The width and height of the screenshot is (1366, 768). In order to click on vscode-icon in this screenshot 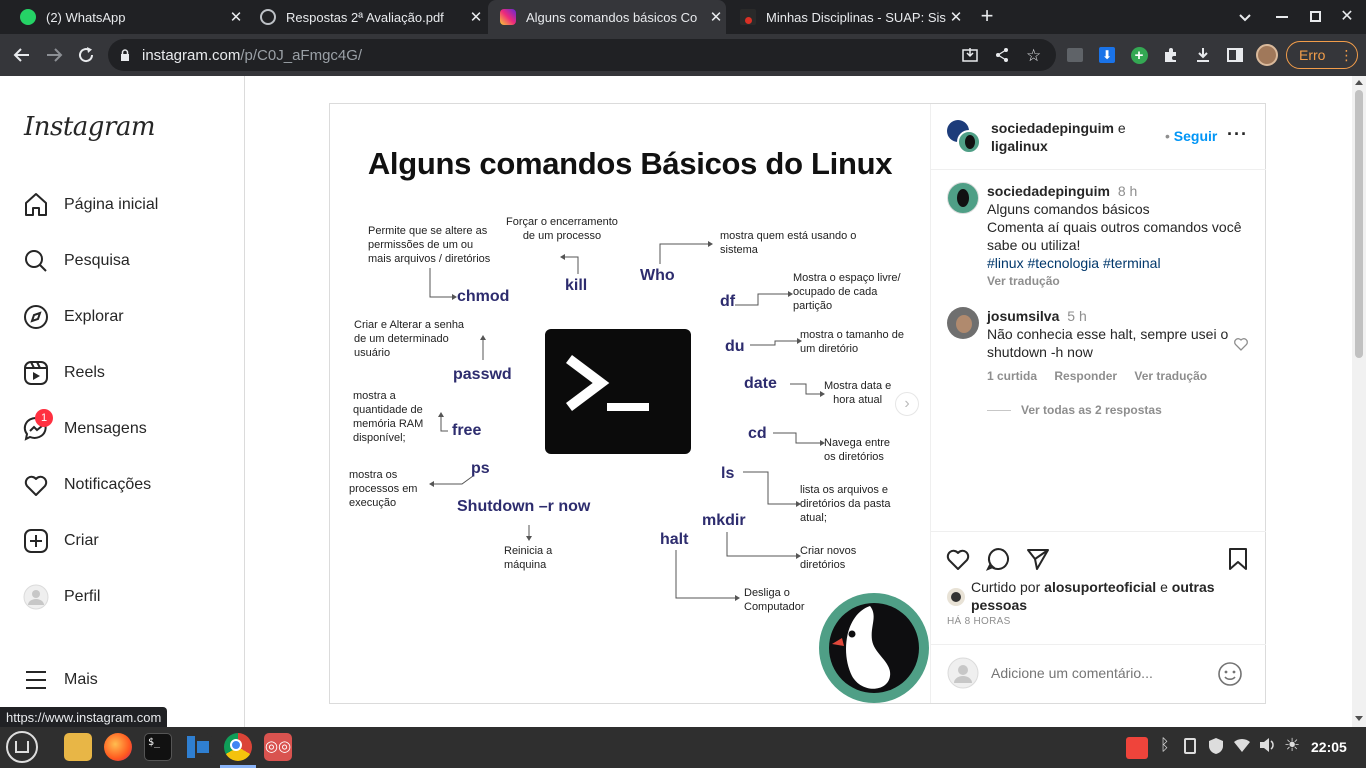, I will do `click(198, 747)`.